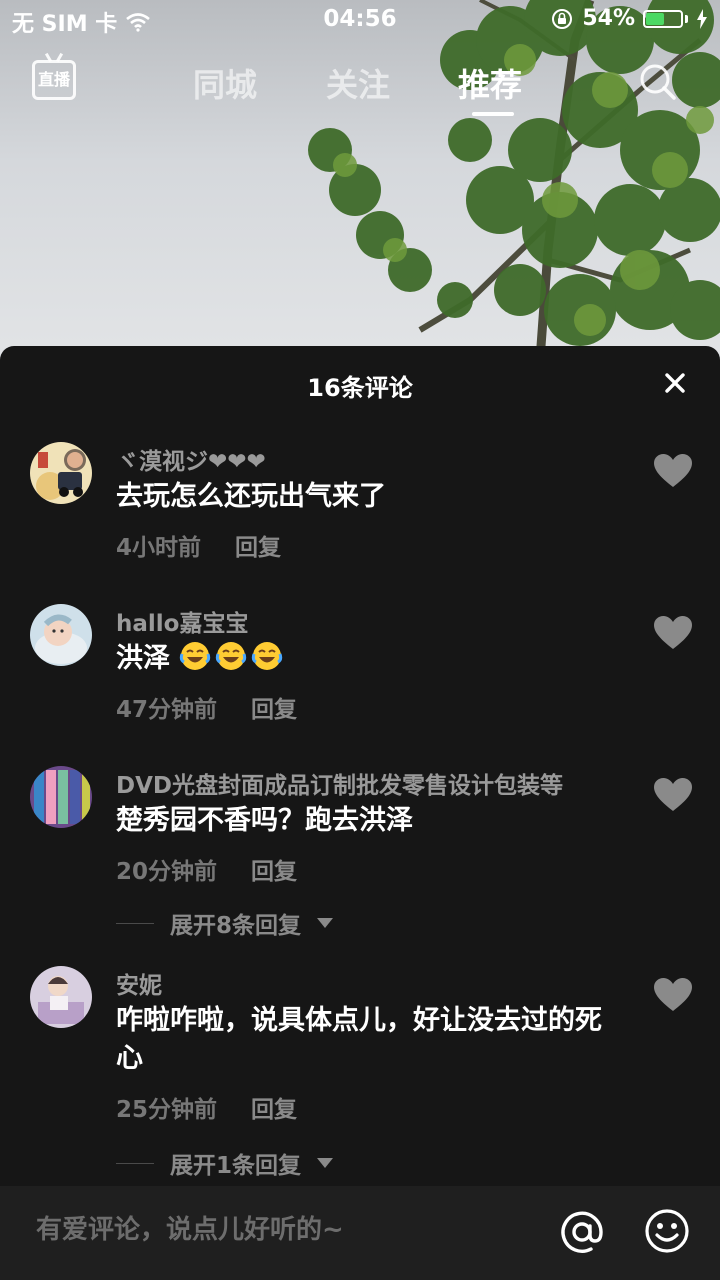  What do you see at coordinates (139, 983) in the screenshot?
I see `comment-username: 安妮` at bounding box center [139, 983].